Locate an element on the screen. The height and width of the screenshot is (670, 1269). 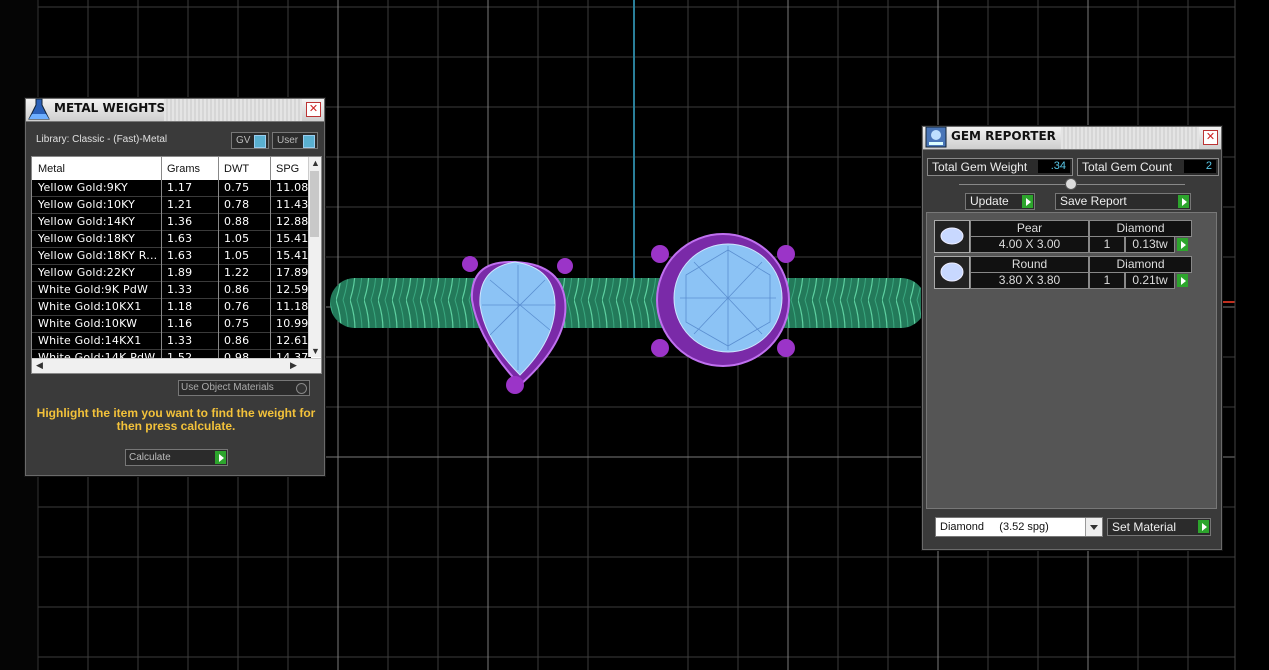
total-gem-weight: Total Gem Weight .34 is located at coordinates (1000, 167).